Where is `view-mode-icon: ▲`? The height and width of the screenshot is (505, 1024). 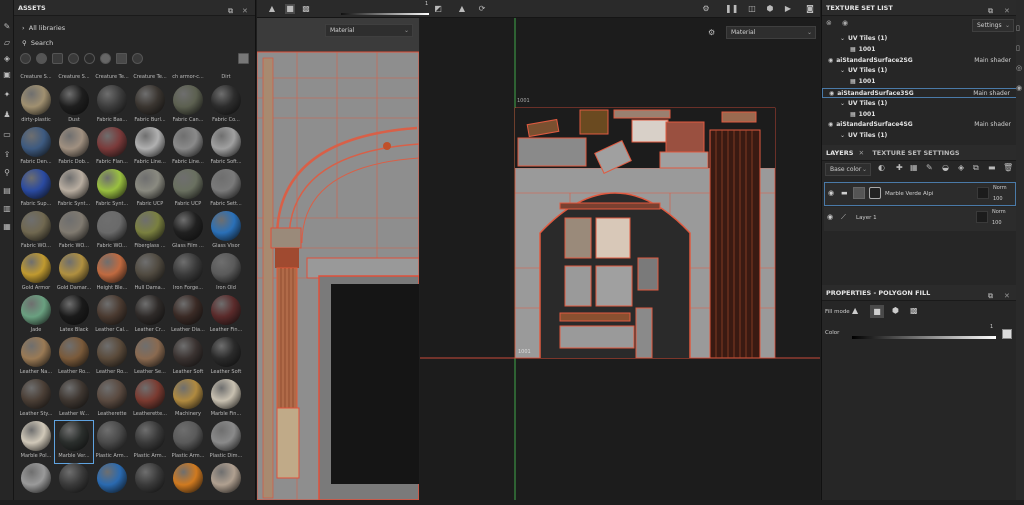
view-mode-icon: ▲ is located at coordinates (272, 9).